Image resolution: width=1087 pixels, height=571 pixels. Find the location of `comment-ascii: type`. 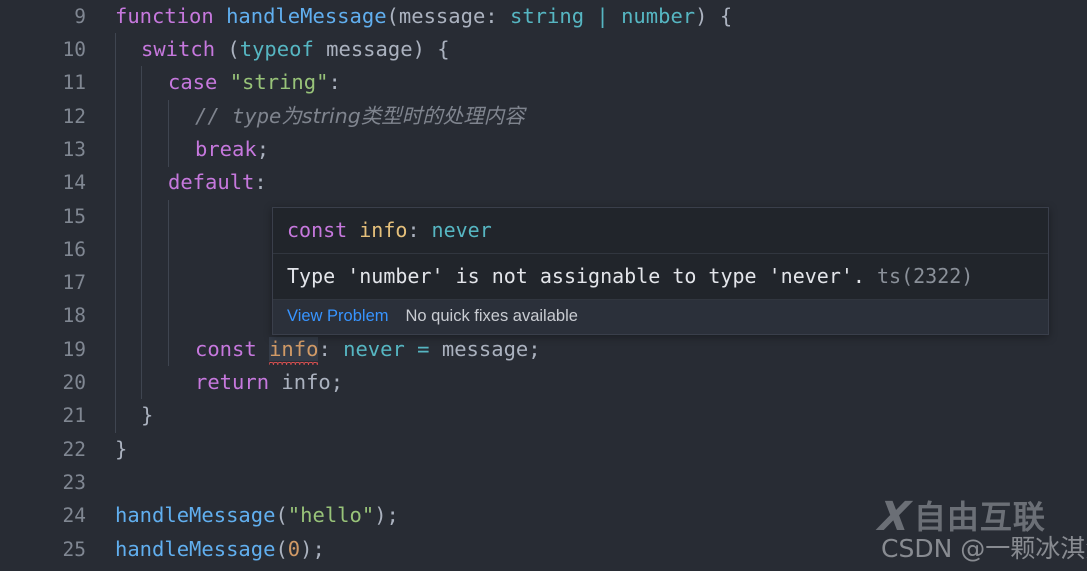

comment-ascii: type is located at coordinates (257, 116).